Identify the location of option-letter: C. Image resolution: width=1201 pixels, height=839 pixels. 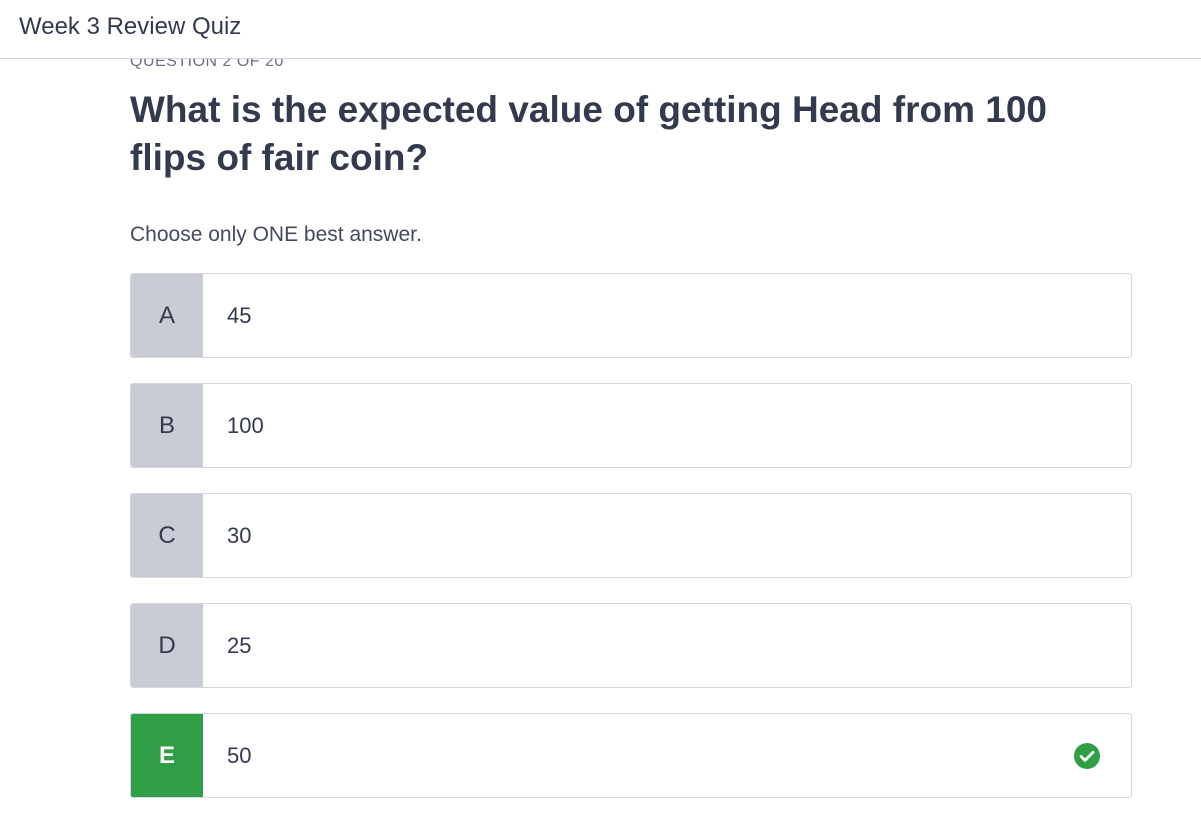
(167, 535).